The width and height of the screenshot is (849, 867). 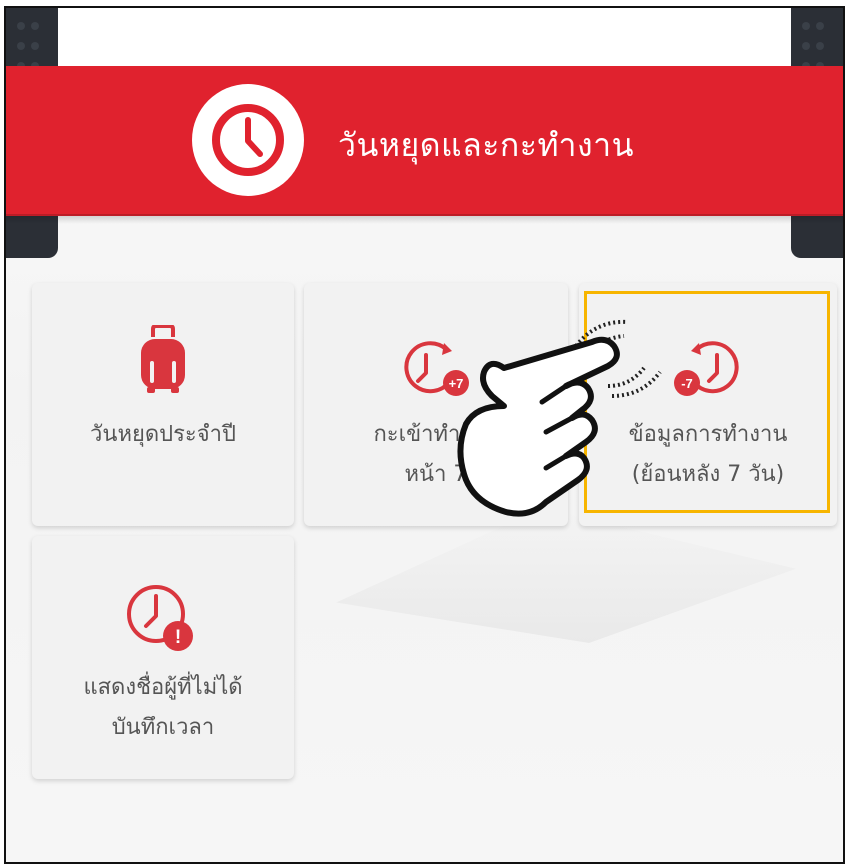 What do you see at coordinates (163, 434) in the screenshot?
I see `menu-label: วันหยุดประจำปี` at bounding box center [163, 434].